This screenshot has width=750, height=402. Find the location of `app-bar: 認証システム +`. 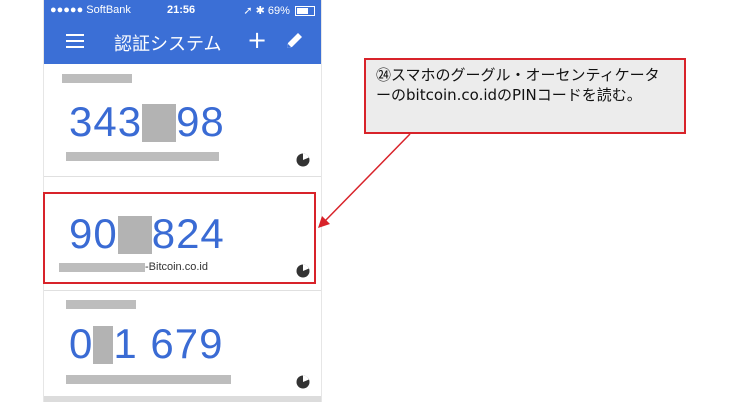

app-bar: 認証システム + is located at coordinates (182, 42).